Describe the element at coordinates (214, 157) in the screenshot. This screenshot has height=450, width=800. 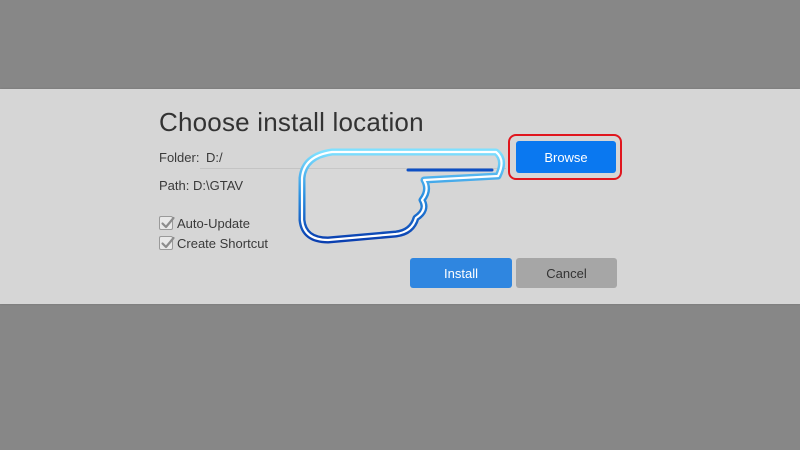
I see `folder-value: D:/` at that location.